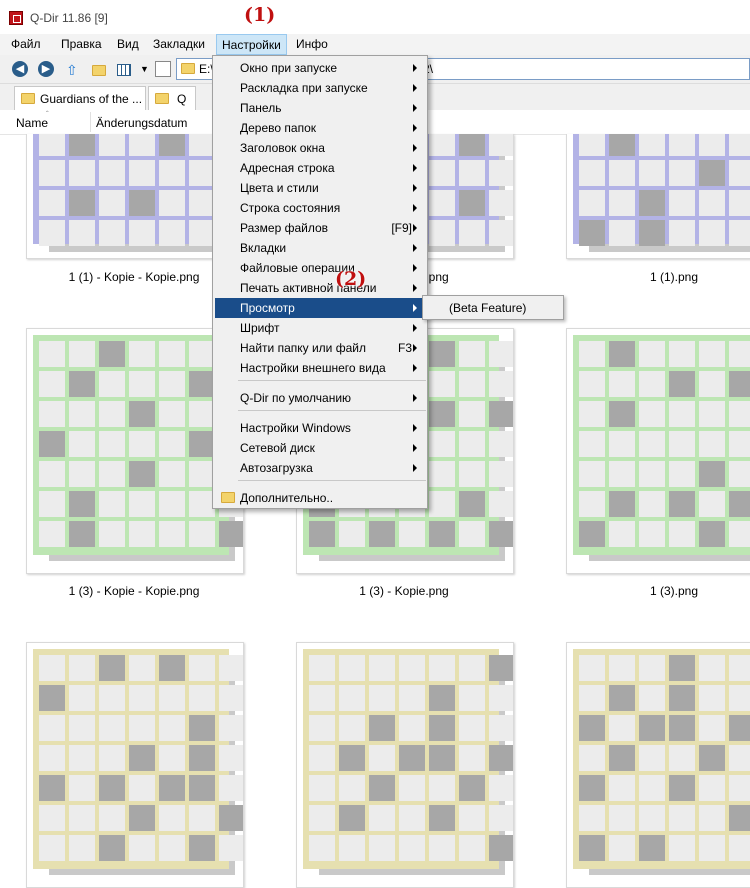  I want to click on settings-menu-item: Настройки Windows, so click(320, 428).